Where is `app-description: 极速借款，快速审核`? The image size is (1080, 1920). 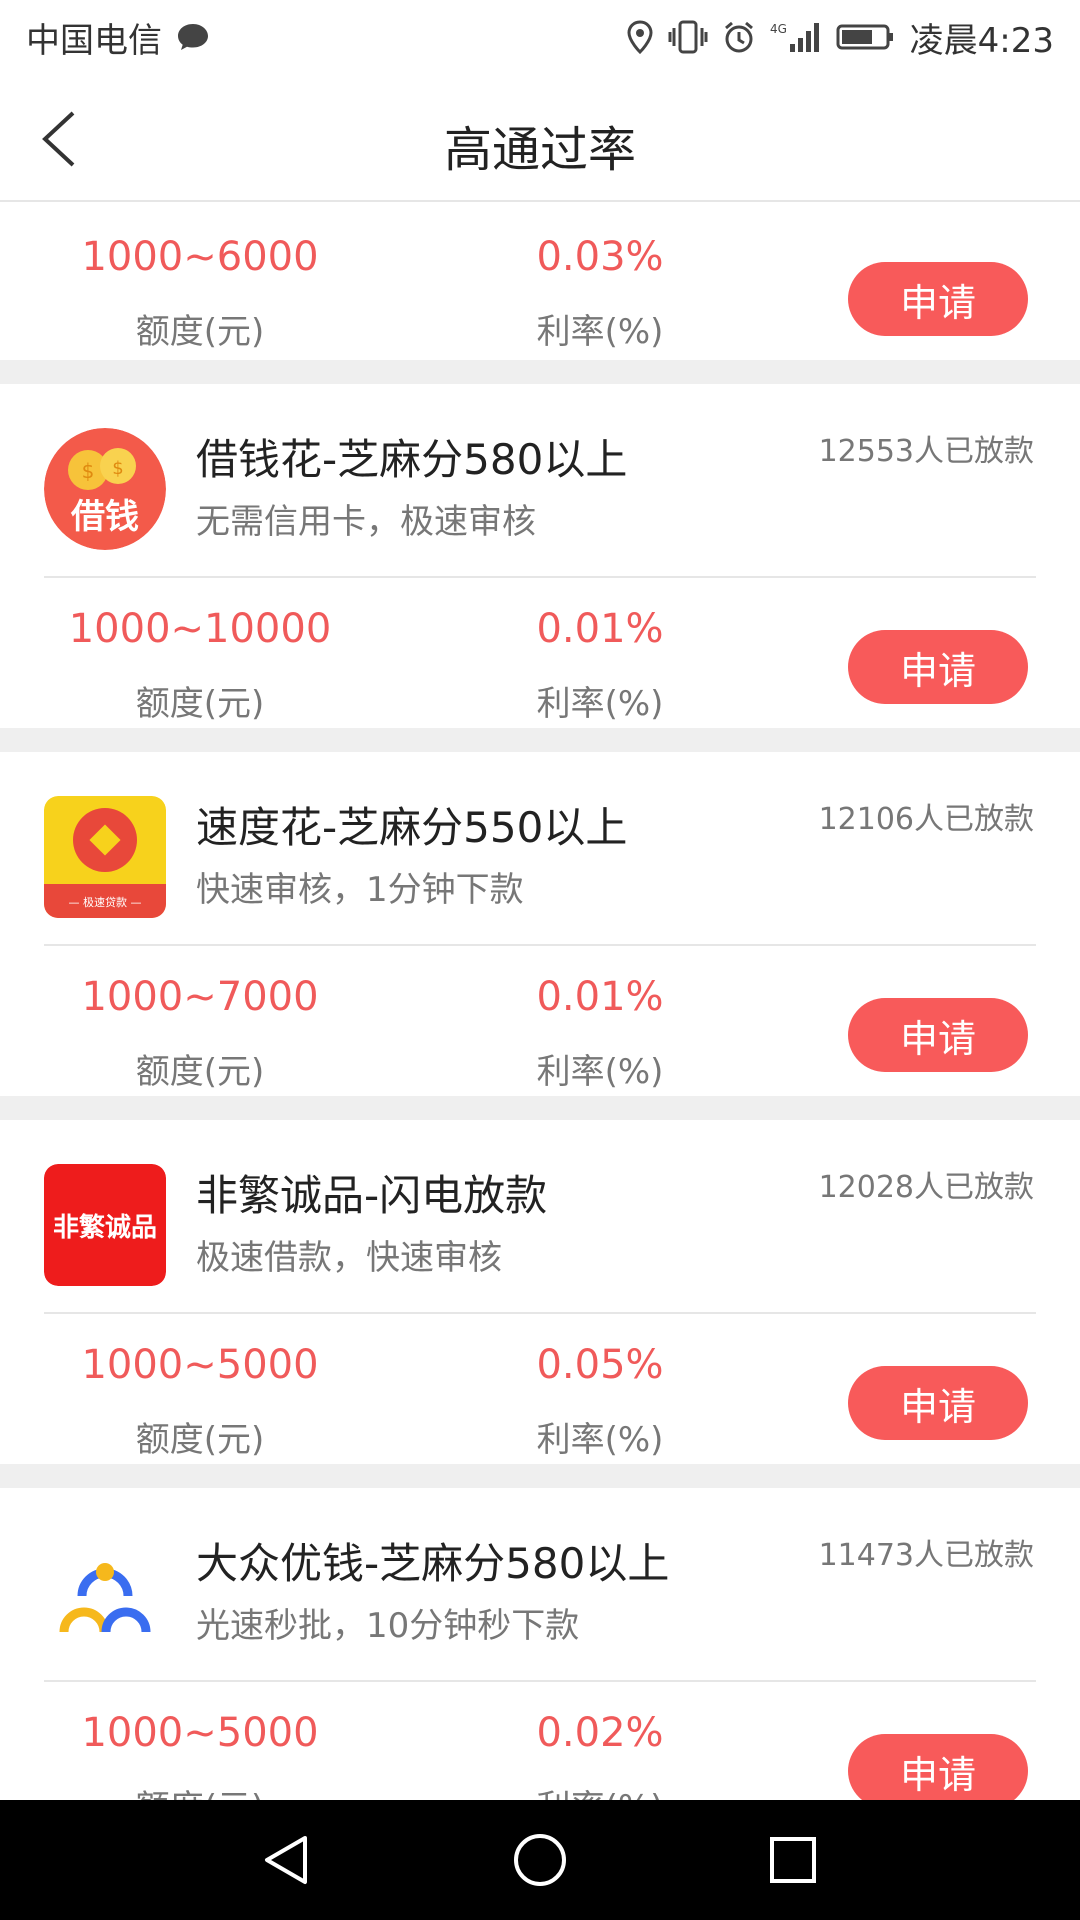
app-description: 极速借款，快速审核 is located at coordinates (349, 1258).